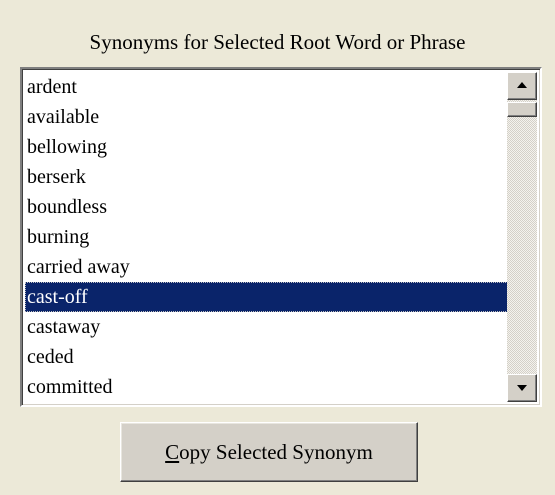  I want to click on synonym-item: carried away, so click(269, 267).